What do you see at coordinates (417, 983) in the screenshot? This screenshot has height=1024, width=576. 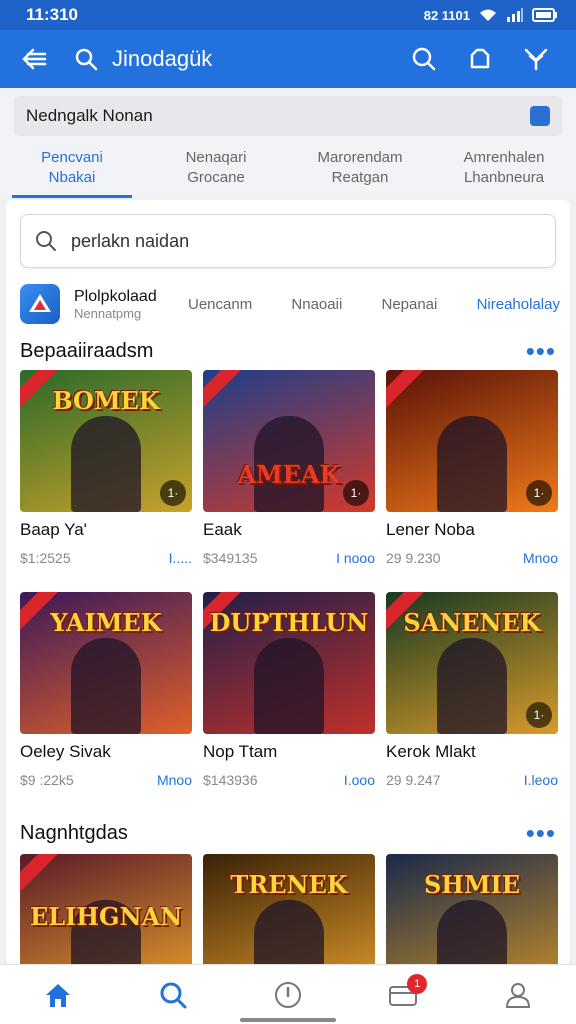 I see `notification-badge: 1` at bounding box center [417, 983].